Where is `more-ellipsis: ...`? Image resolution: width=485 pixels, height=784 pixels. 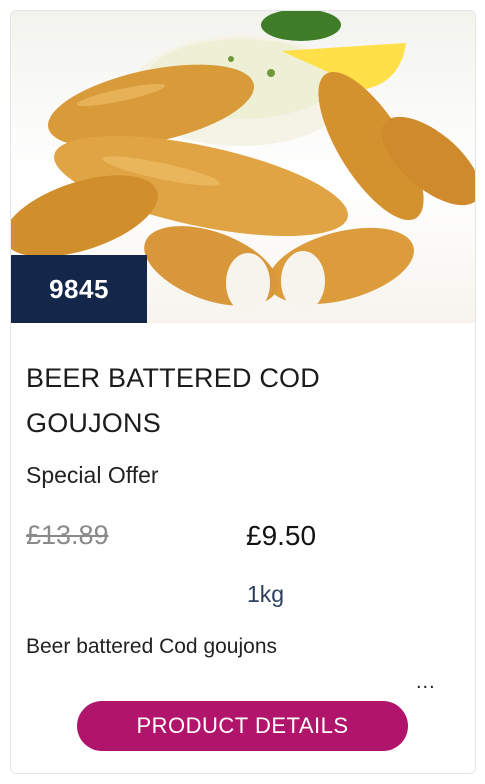 more-ellipsis: ... is located at coordinates (426, 682).